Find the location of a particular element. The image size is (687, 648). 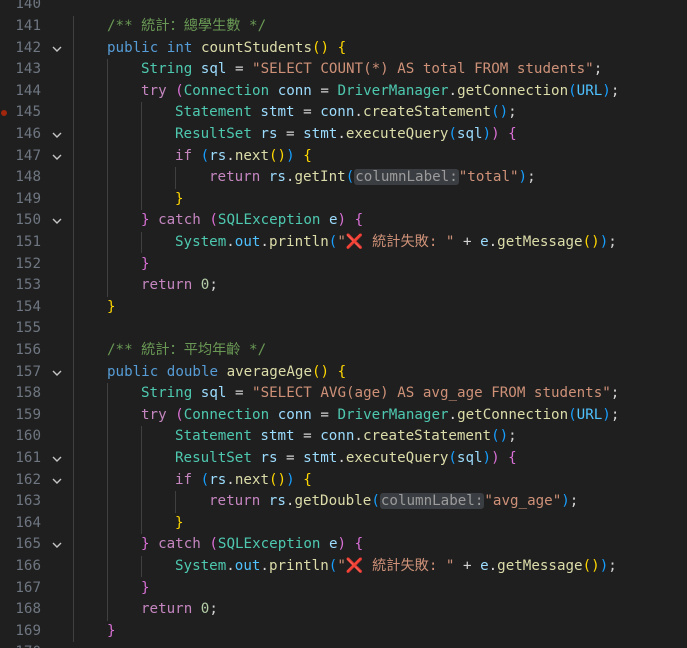

code-token: "avg_age" is located at coordinates (523, 501).